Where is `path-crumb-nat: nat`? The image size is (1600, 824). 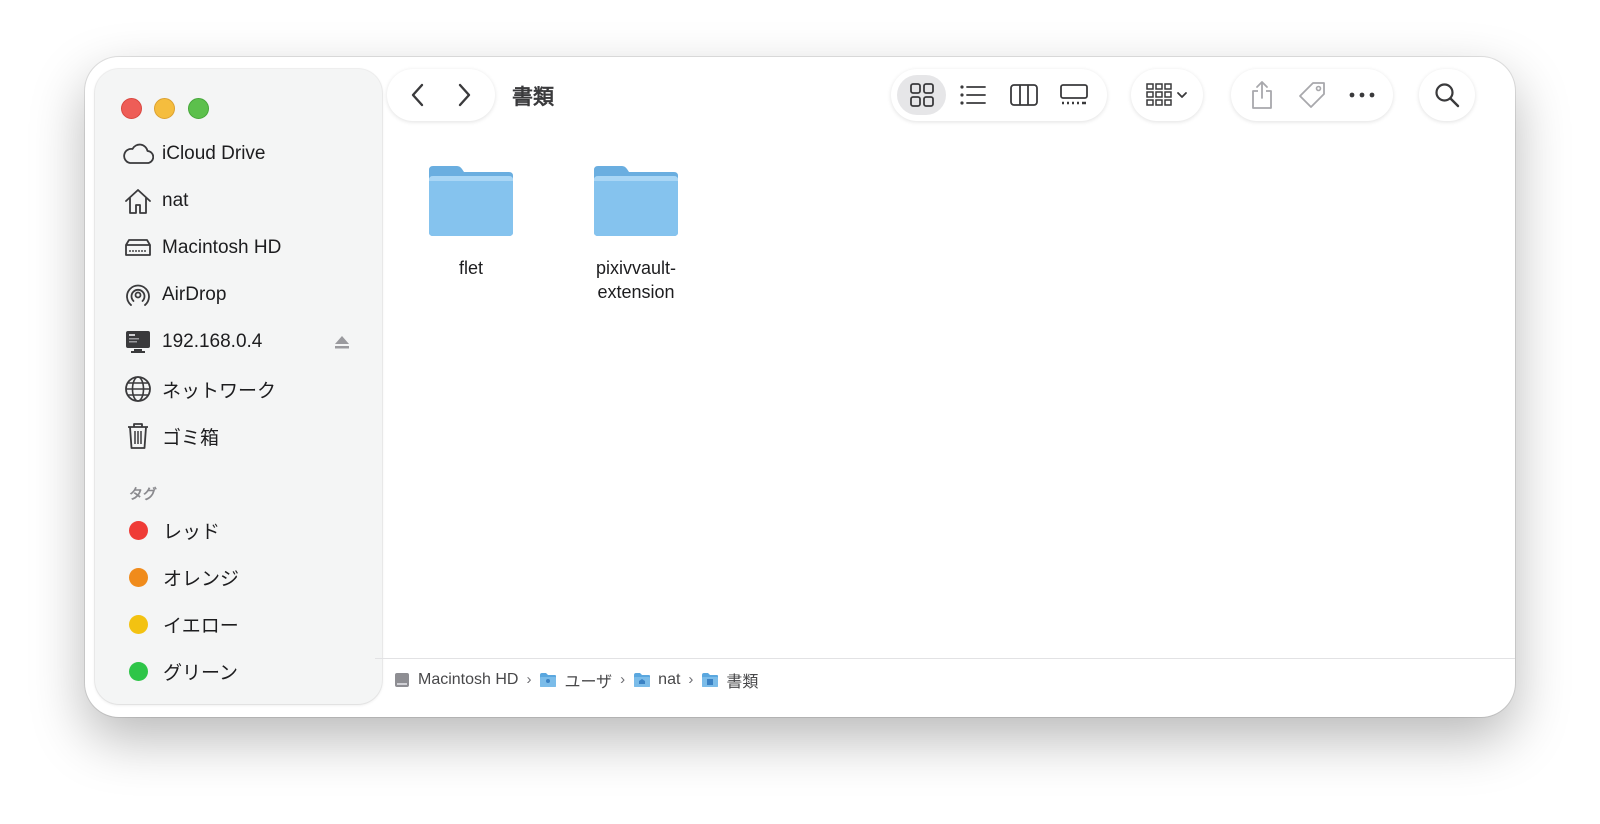 path-crumb-nat: nat is located at coordinates (656, 680).